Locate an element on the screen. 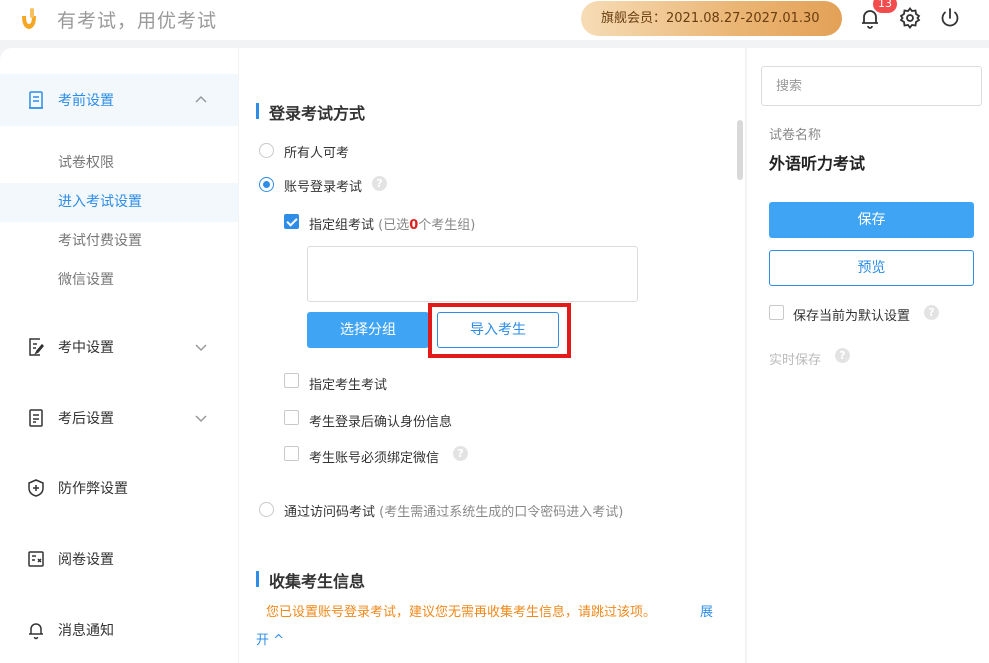 The width and height of the screenshot is (989, 663). selected-groups-box is located at coordinates (472, 274).